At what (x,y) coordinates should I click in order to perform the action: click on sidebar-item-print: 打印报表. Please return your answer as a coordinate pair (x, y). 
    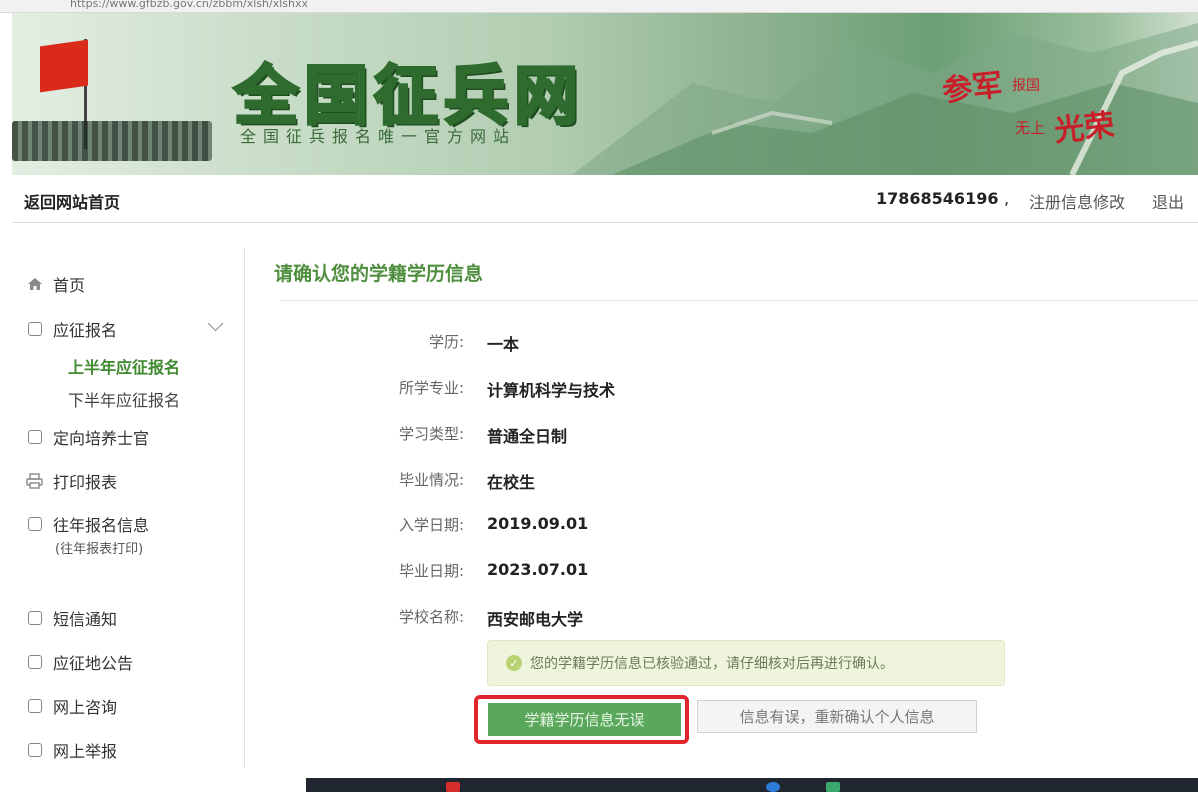
    Looking at the image, I should click on (71, 481).